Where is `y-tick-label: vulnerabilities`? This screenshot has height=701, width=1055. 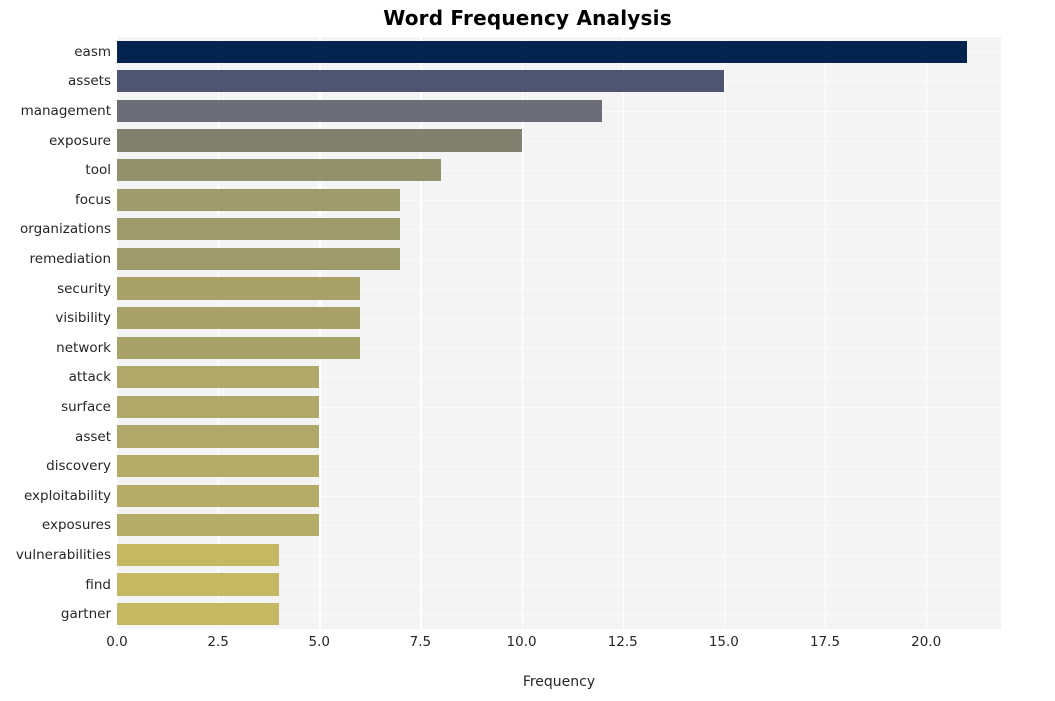 y-tick-label: vulnerabilities is located at coordinates (63, 555).